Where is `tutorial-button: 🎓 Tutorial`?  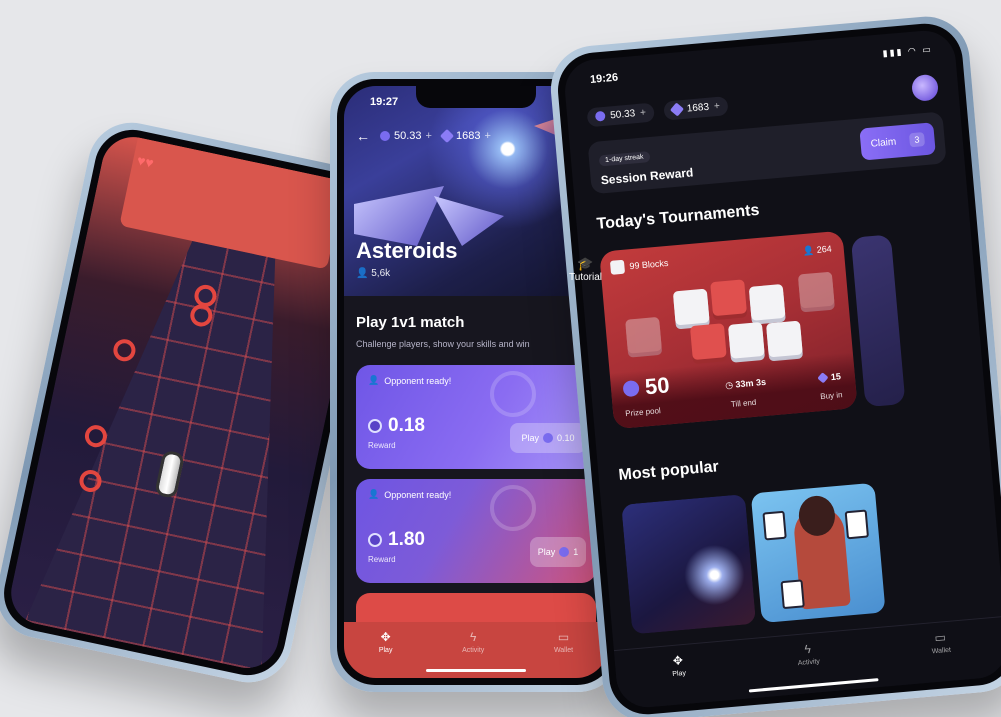
tutorial-button: 🎓 Tutorial is located at coordinates (585, 269).